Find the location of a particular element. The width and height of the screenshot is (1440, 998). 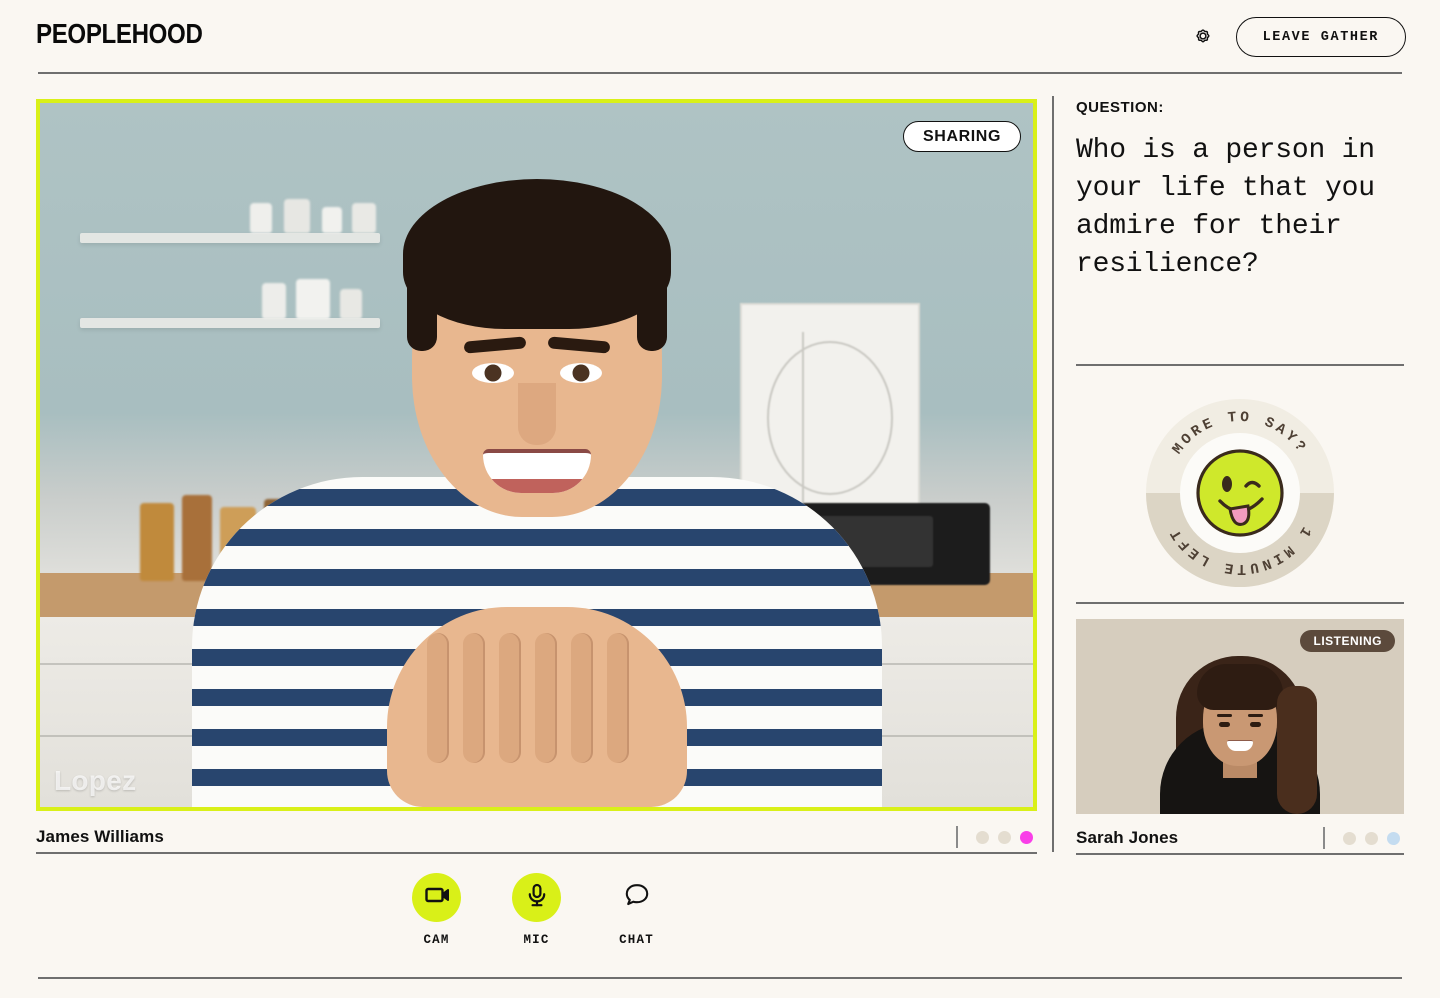

participant-thumbnail-video: LISTENING is located at coordinates (1240, 716).